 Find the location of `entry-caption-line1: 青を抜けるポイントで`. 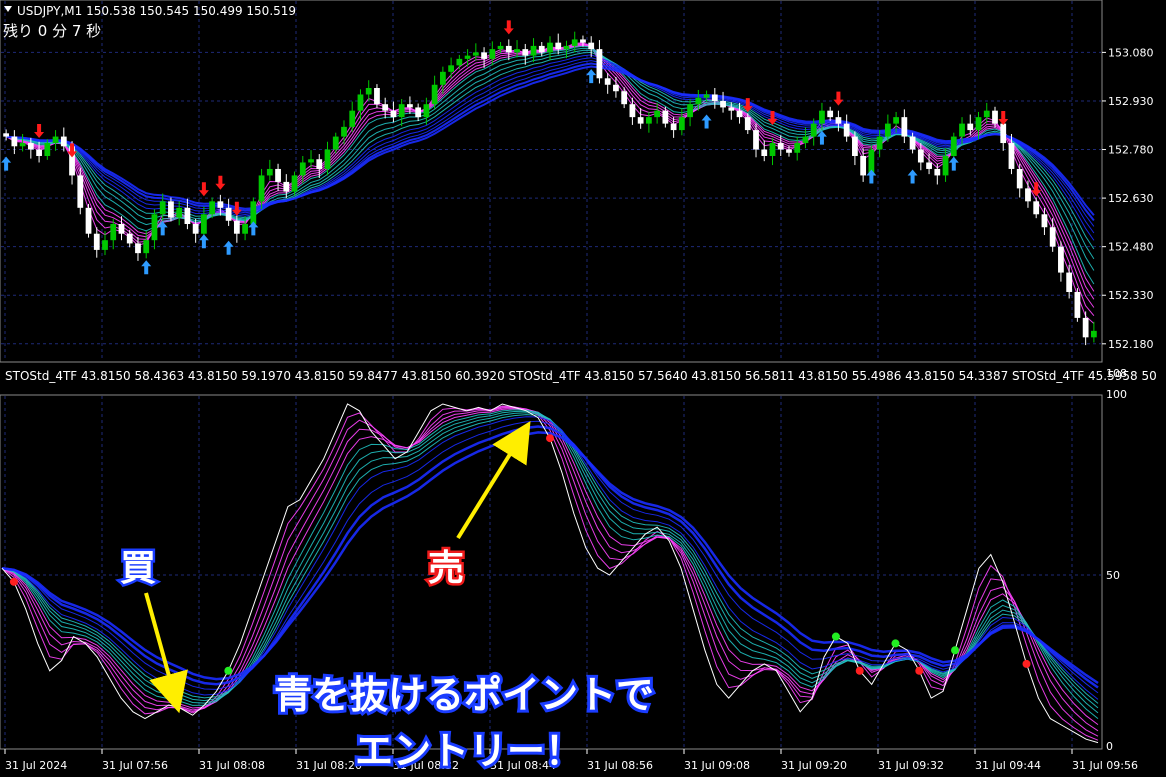

entry-caption-line1: 青を抜けるポイントで is located at coordinates (464, 695).